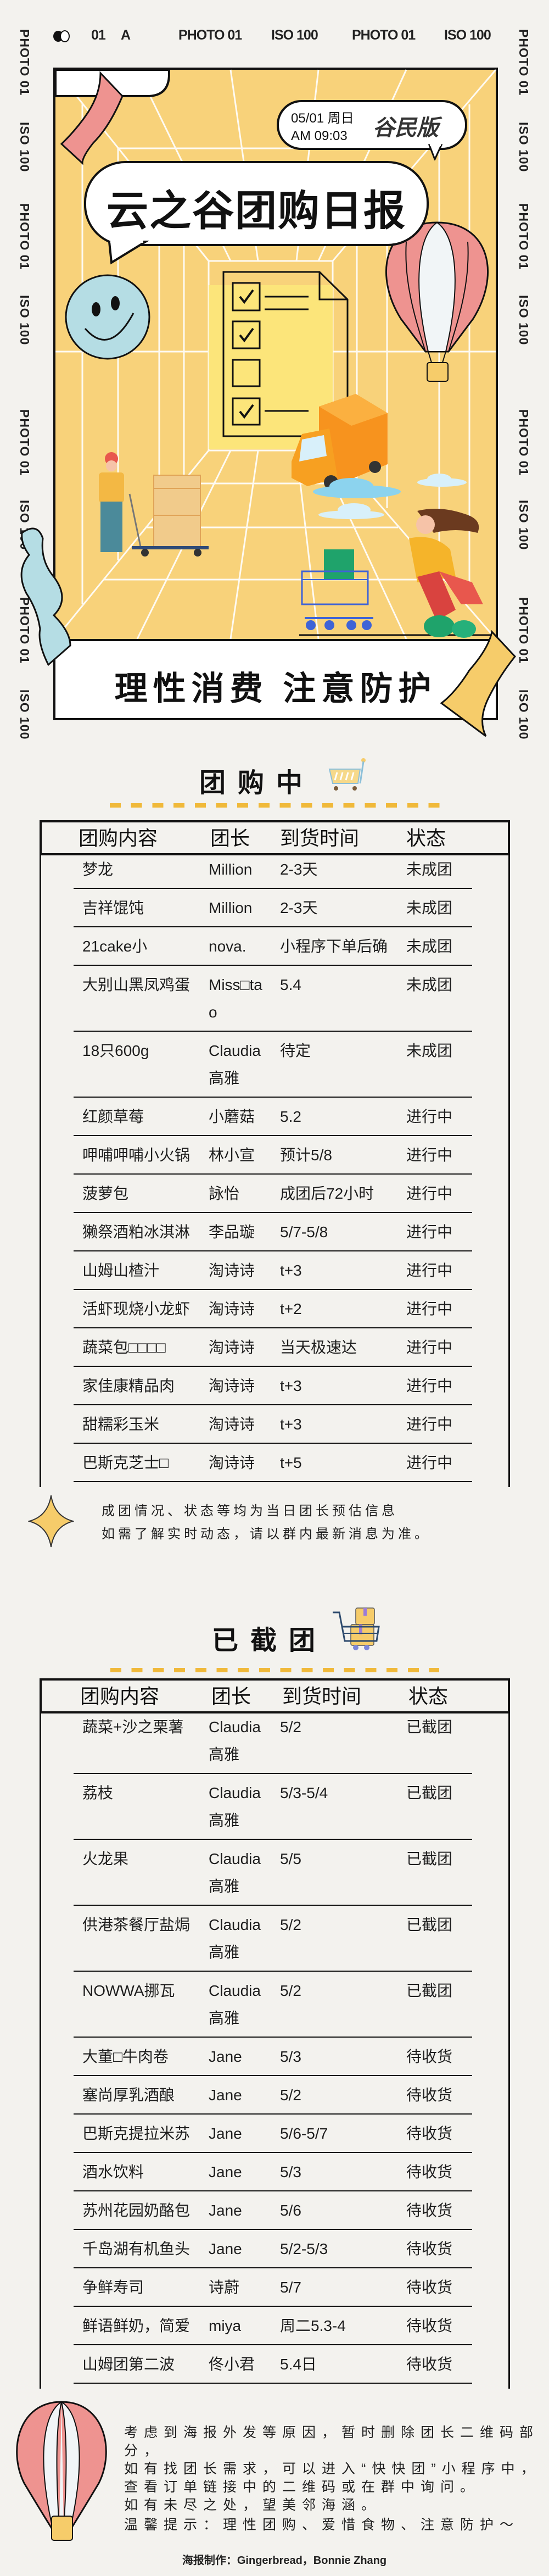 The height and width of the screenshot is (2576, 549). I want to click on sparkle-star-icon, so click(51, 1521).